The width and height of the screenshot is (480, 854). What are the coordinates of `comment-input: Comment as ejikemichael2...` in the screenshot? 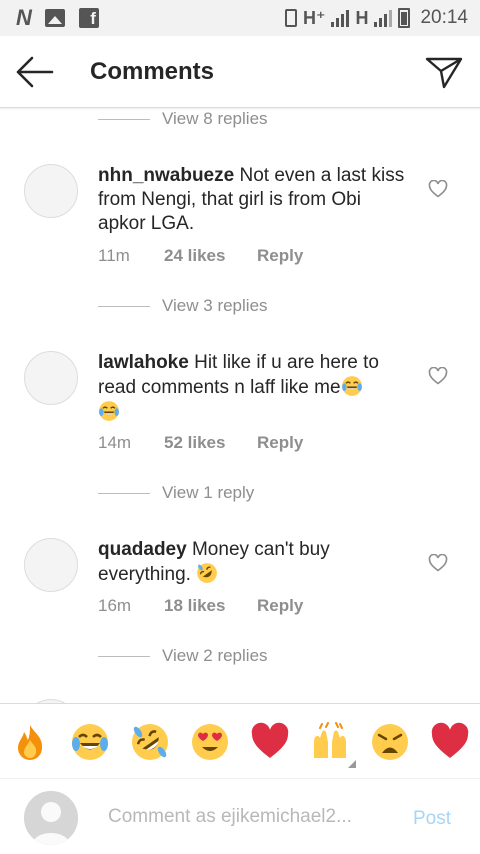 It's located at (230, 817).